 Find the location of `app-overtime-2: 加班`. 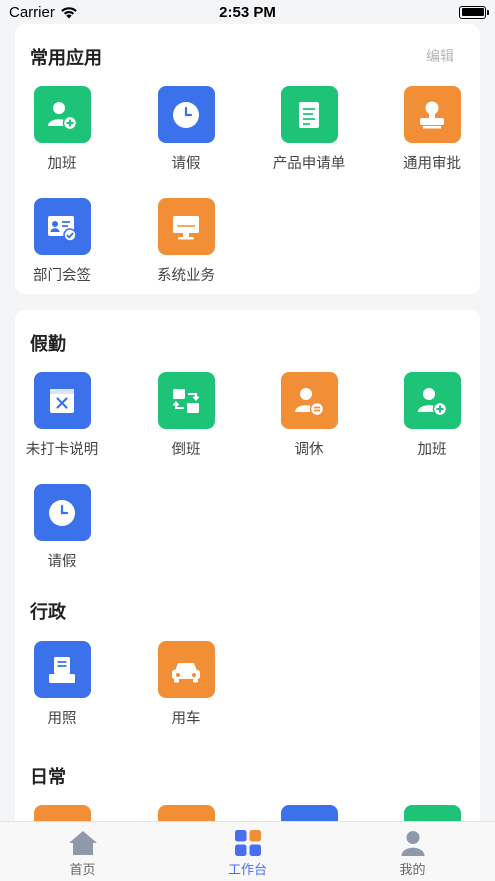

app-overtime-2: 加班 is located at coordinates (432, 415).